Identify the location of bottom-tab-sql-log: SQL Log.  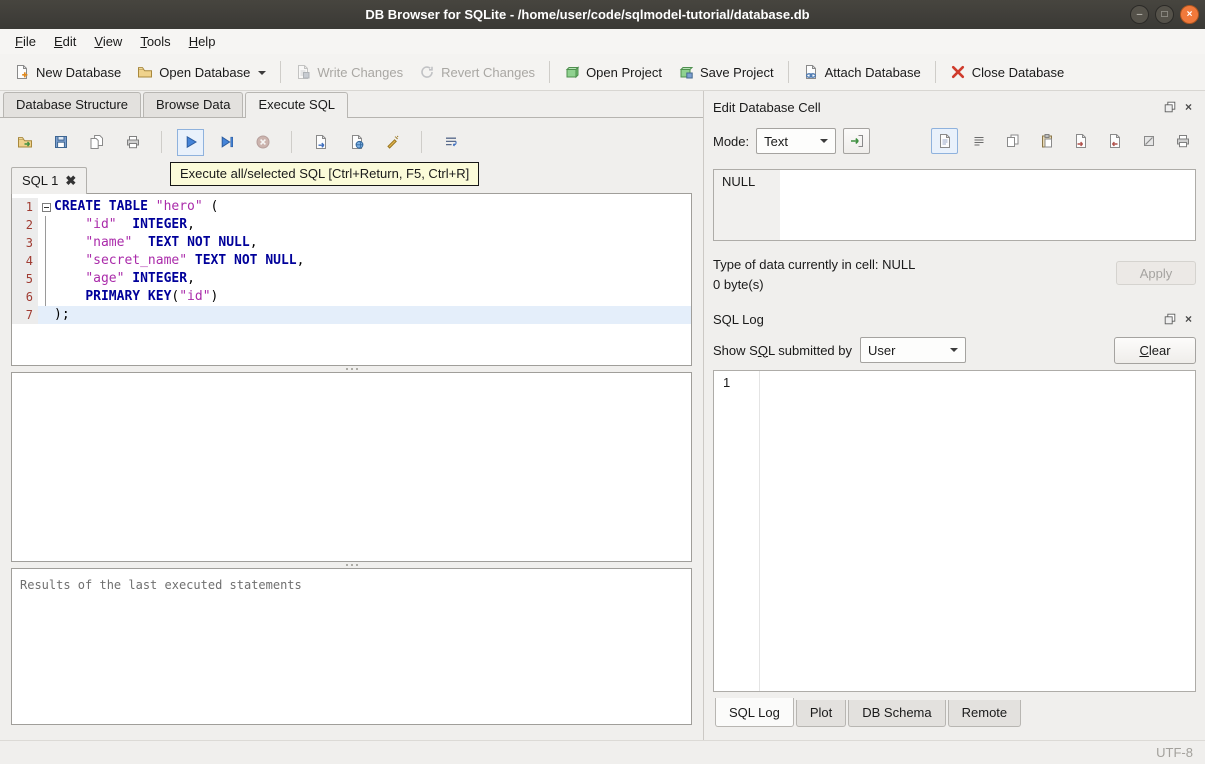
(754, 712).